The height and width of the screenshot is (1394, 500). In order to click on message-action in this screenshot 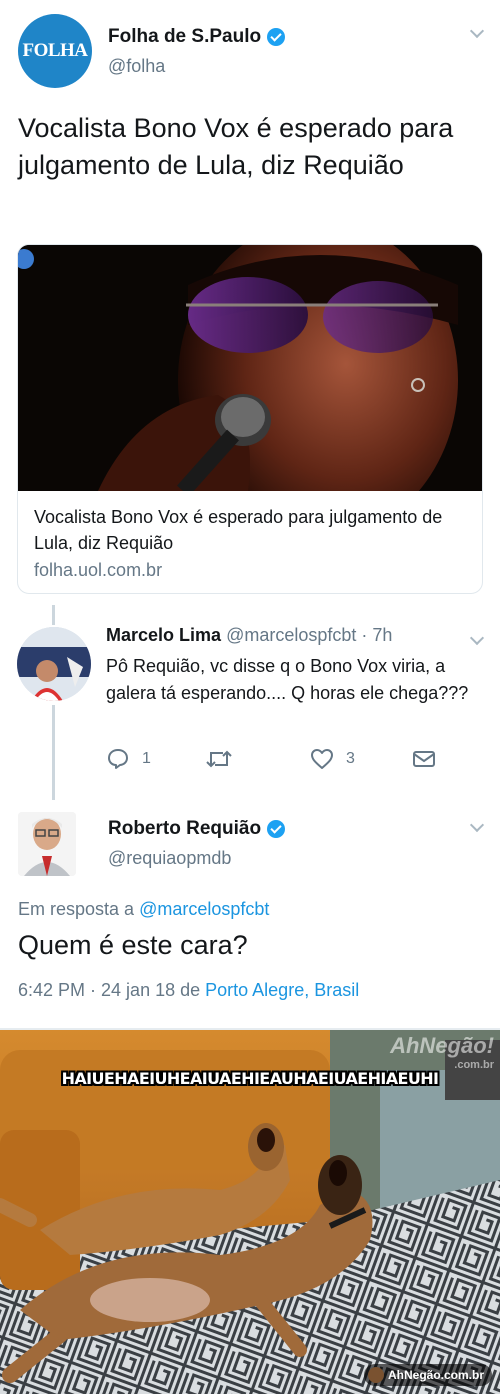, I will do `click(424, 759)`.